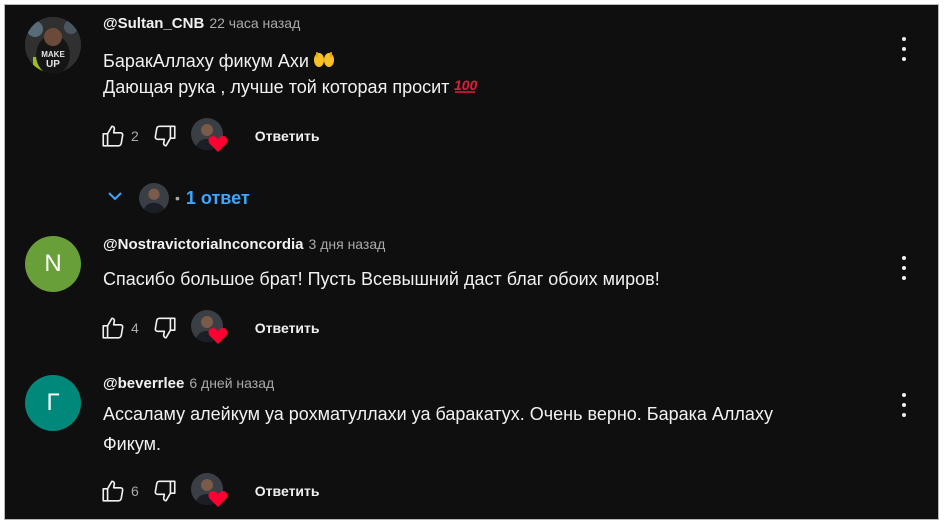 This screenshot has height=525, width=944. What do you see at coordinates (53, 45) in the screenshot?
I see `avatar: MAKE UP` at bounding box center [53, 45].